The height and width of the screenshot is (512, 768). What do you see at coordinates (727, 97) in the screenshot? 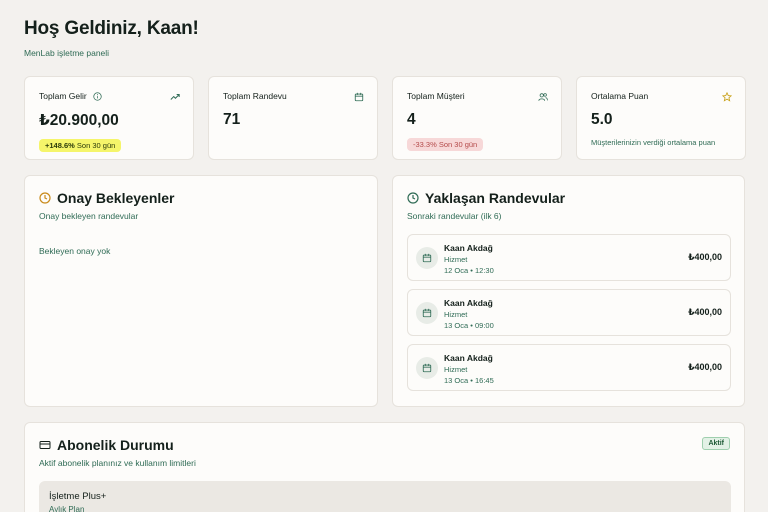
I see `star-icon` at bounding box center [727, 97].